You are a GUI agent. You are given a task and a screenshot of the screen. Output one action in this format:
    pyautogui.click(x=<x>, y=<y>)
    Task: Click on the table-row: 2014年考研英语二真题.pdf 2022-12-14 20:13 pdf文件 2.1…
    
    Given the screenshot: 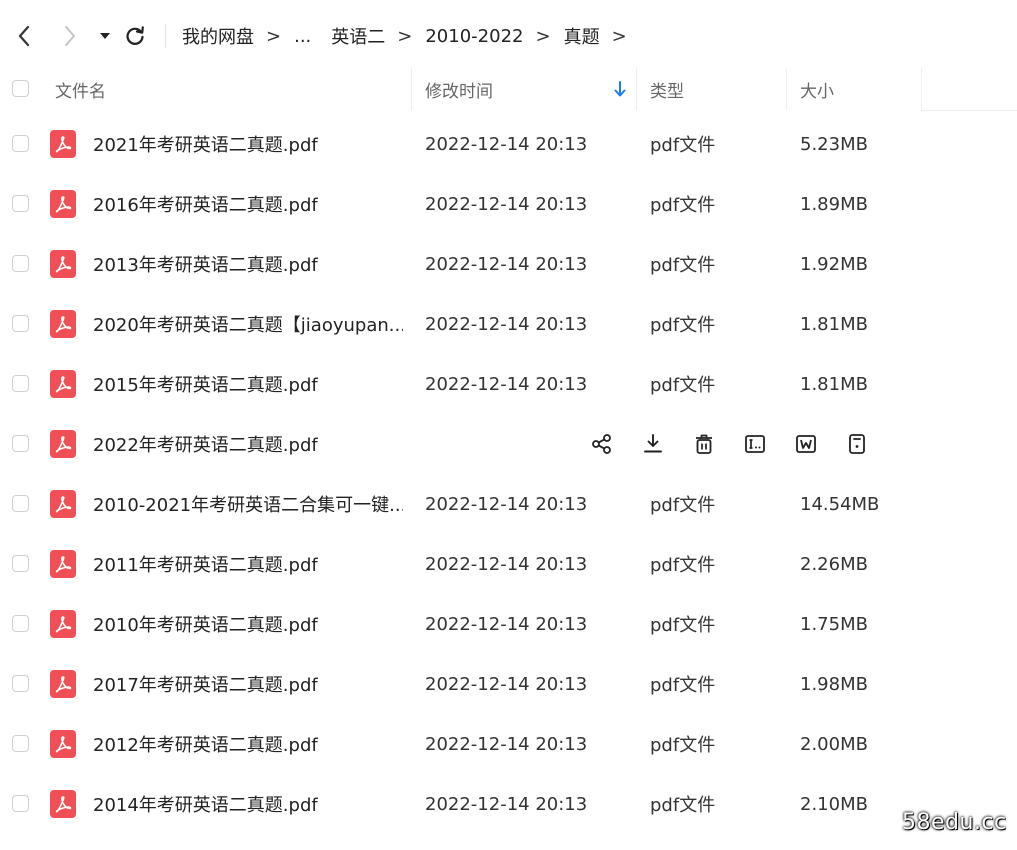 What is the action you would take?
    pyautogui.click(x=508, y=804)
    